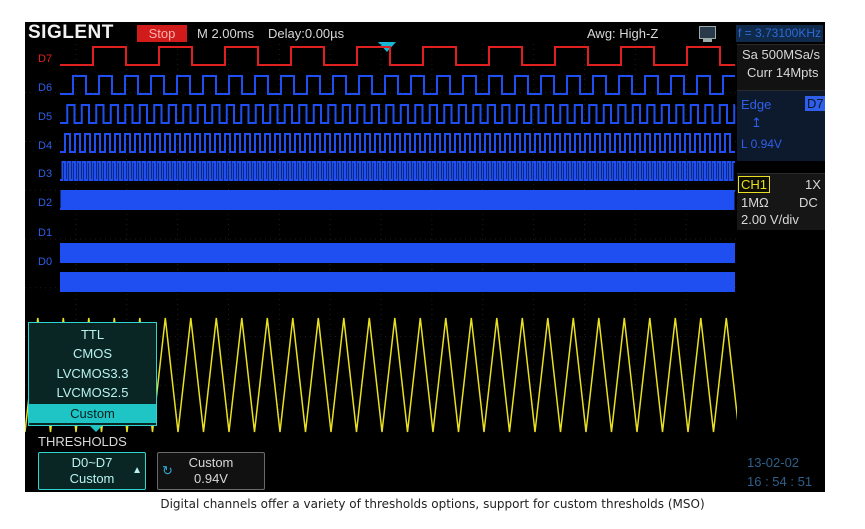  Describe the element at coordinates (398, 114) in the screenshot. I see `digital-trace-d5` at that location.